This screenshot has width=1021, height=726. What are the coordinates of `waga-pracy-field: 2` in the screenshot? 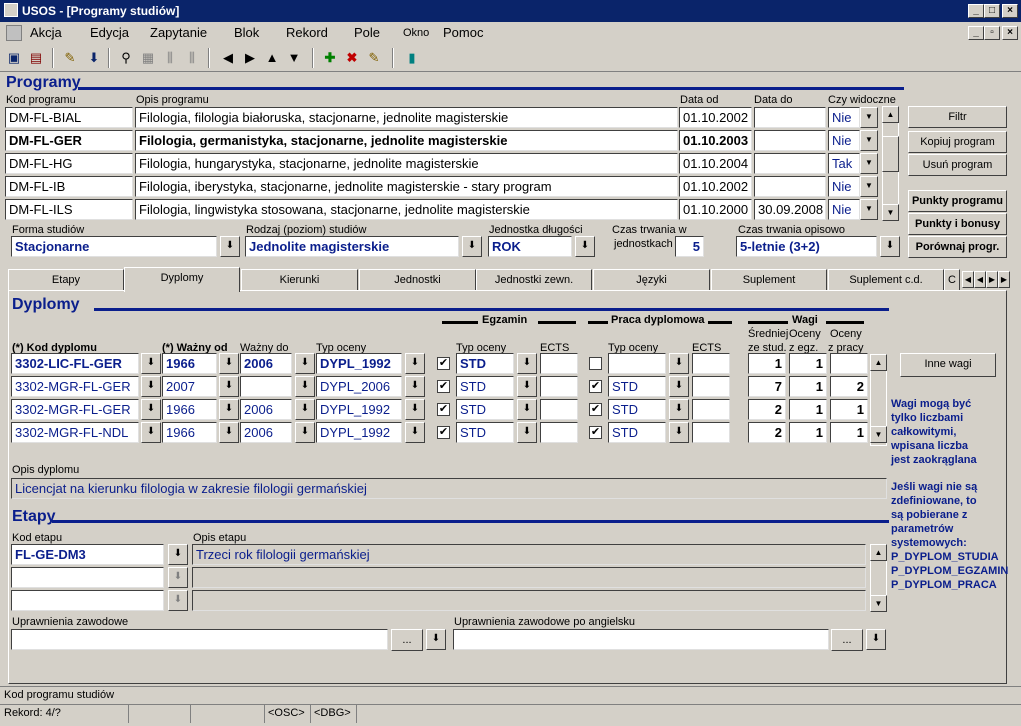 It's located at (849, 386).